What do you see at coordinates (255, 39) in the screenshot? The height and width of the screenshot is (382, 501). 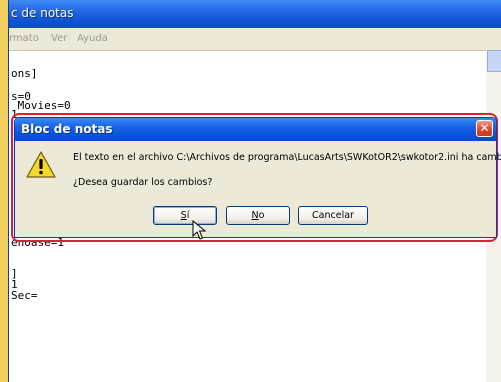 I see `notepad-menubar: rmato Ver Ayuda` at bounding box center [255, 39].